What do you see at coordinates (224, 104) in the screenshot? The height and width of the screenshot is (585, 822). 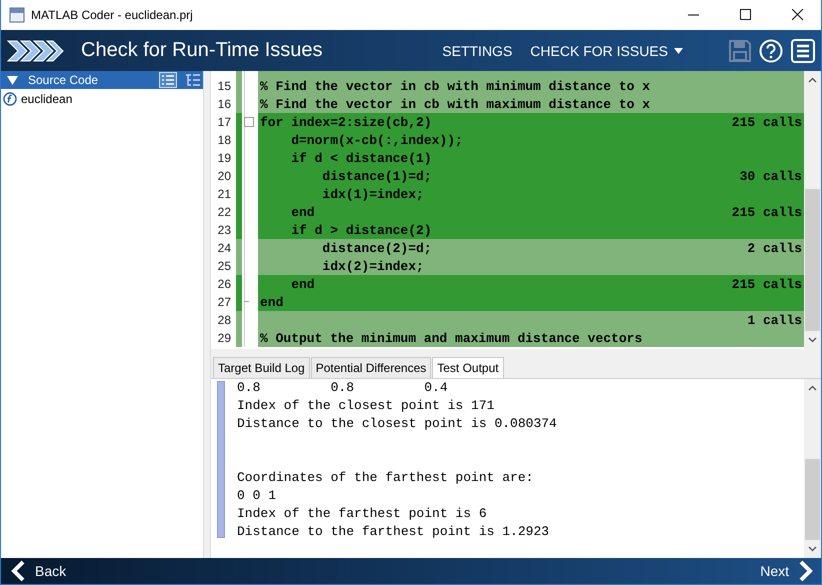 I see `line-number: 16` at bounding box center [224, 104].